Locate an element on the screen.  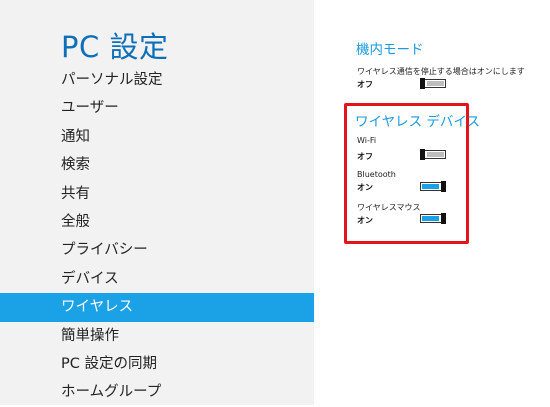
page-title: PC 設定 is located at coordinates (115, 47).